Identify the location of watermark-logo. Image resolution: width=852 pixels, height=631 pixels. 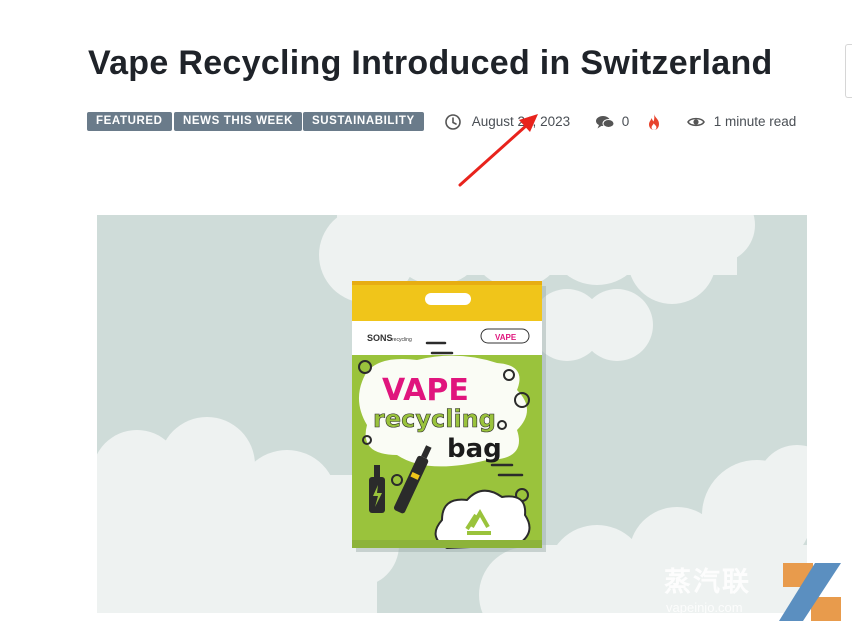
(810, 592).